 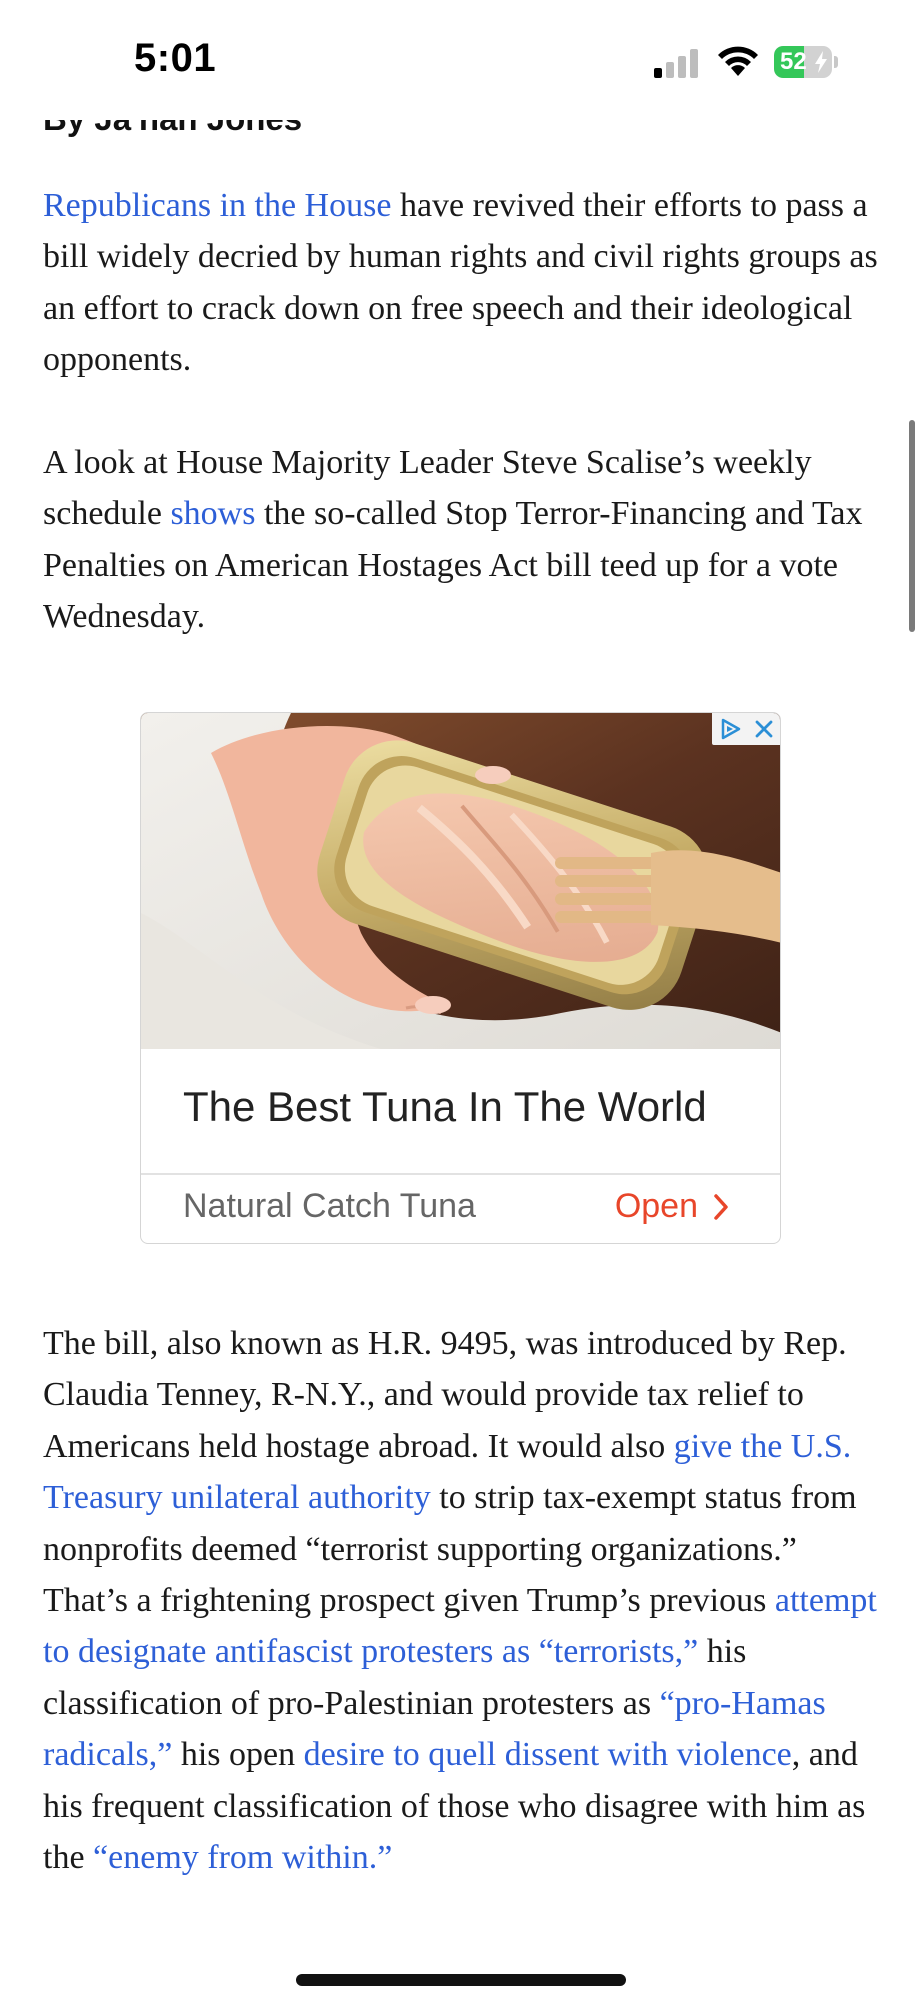 What do you see at coordinates (730, 729) in the screenshot?
I see `adchoices-icon` at bounding box center [730, 729].